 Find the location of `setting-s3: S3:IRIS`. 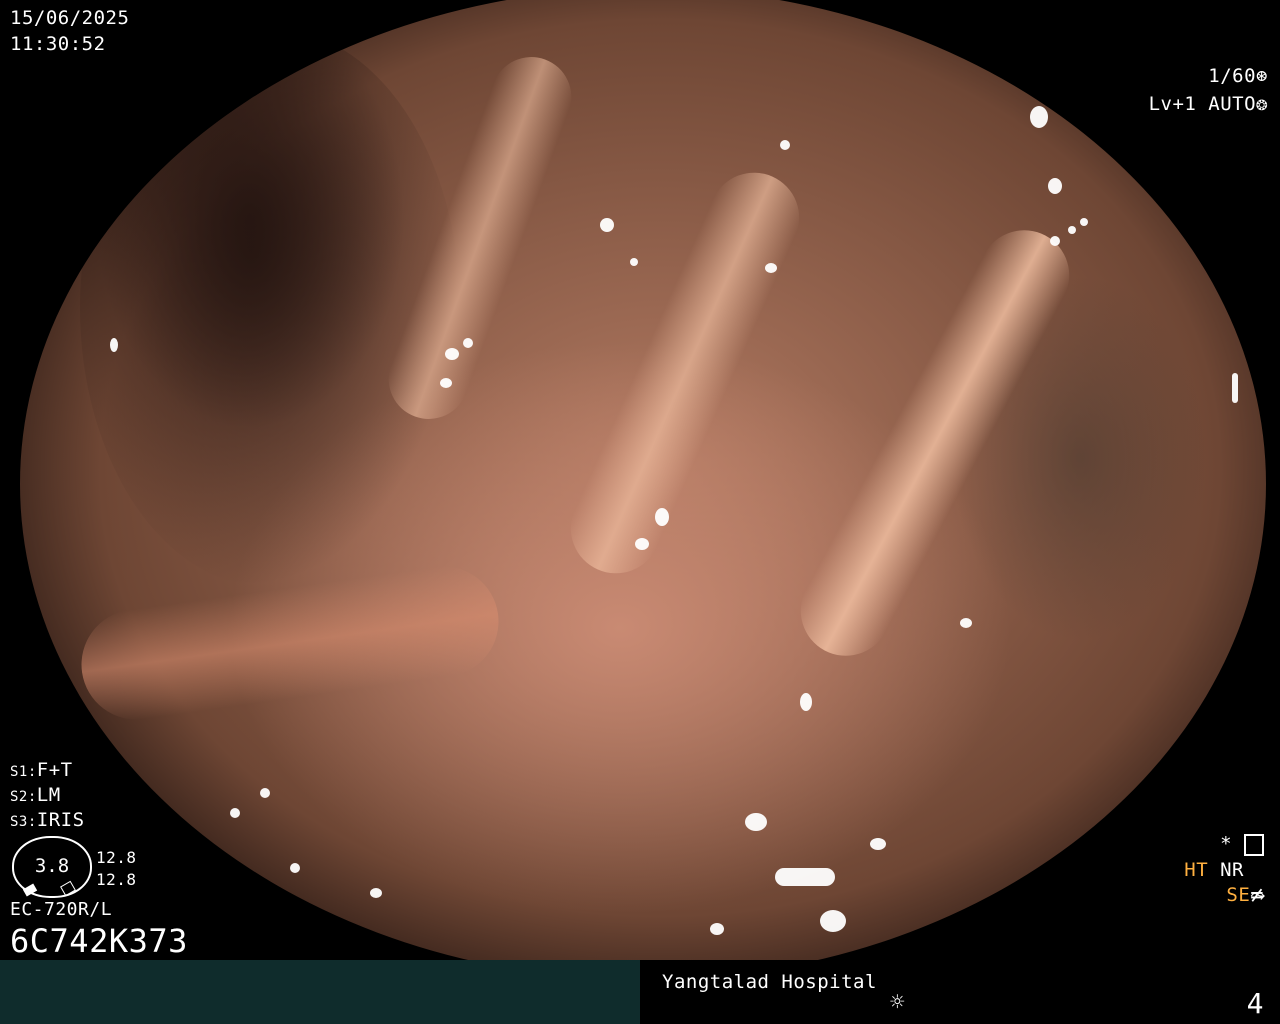

setting-s3: S3:IRIS is located at coordinates (47, 821).